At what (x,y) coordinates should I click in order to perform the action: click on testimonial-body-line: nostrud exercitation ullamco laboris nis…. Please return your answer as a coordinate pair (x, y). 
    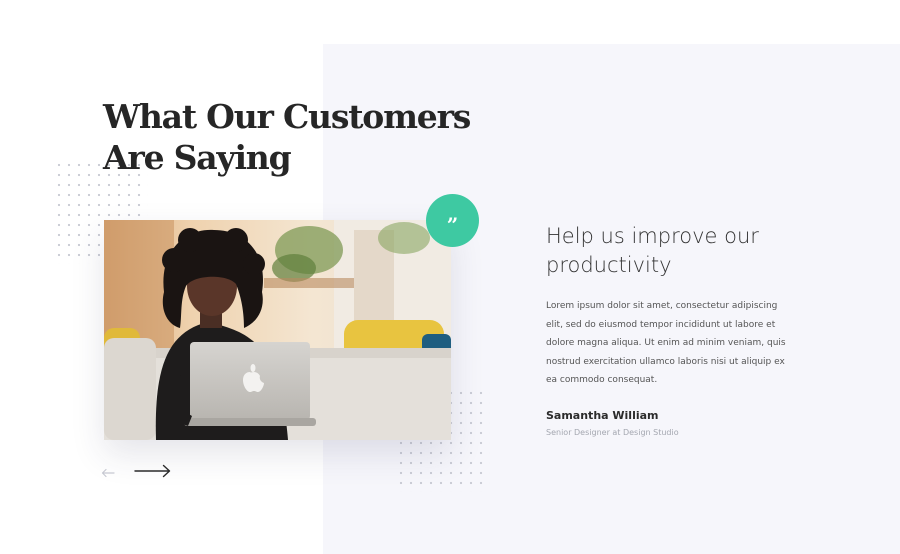
    Looking at the image, I should click on (665, 361).